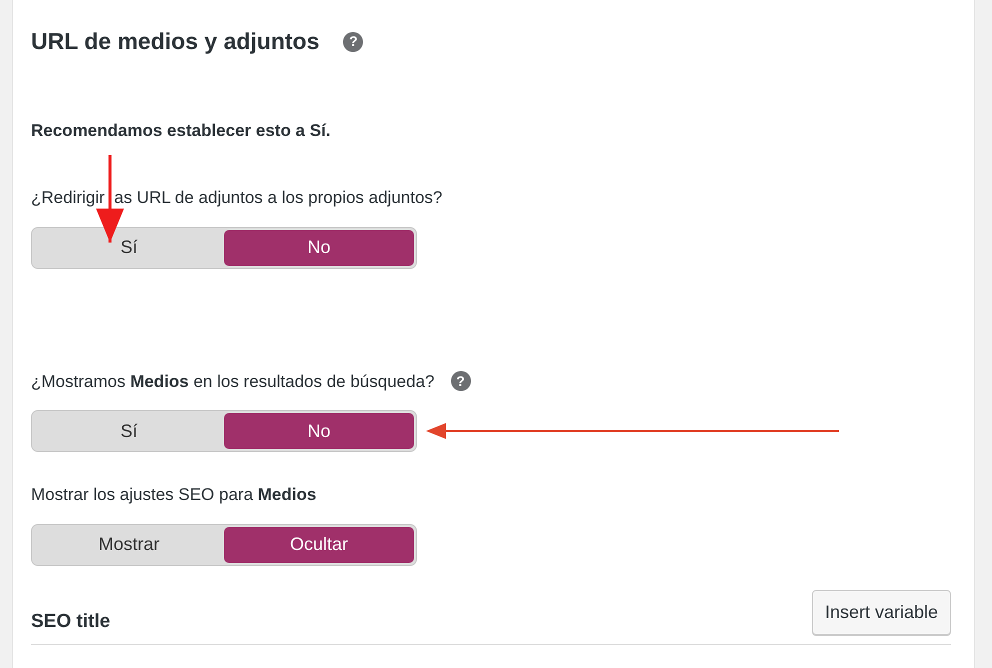  I want to click on recommendation-text: Recomendamos establecer esto a Sí., so click(181, 131).